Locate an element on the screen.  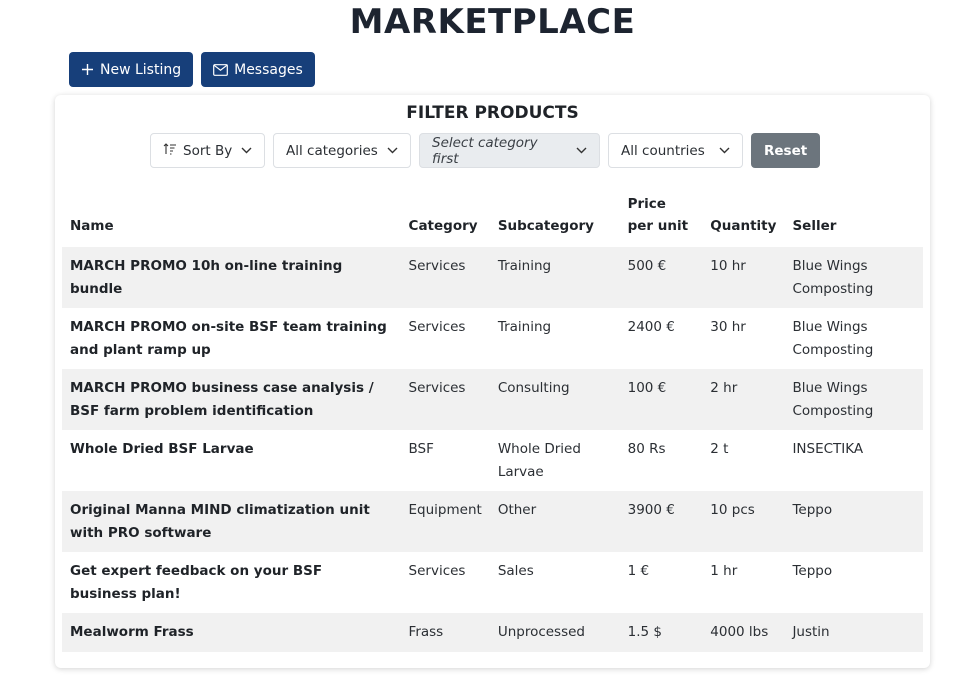
product-subcategory: Other is located at coordinates (517, 510).